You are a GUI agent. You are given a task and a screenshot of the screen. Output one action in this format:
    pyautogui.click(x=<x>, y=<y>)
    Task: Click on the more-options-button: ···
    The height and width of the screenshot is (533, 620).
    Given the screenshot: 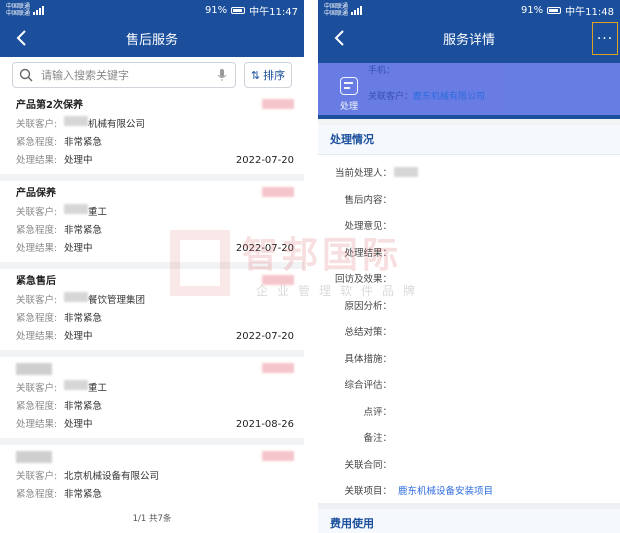 What is the action you would take?
    pyautogui.click(x=605, y=38)
    